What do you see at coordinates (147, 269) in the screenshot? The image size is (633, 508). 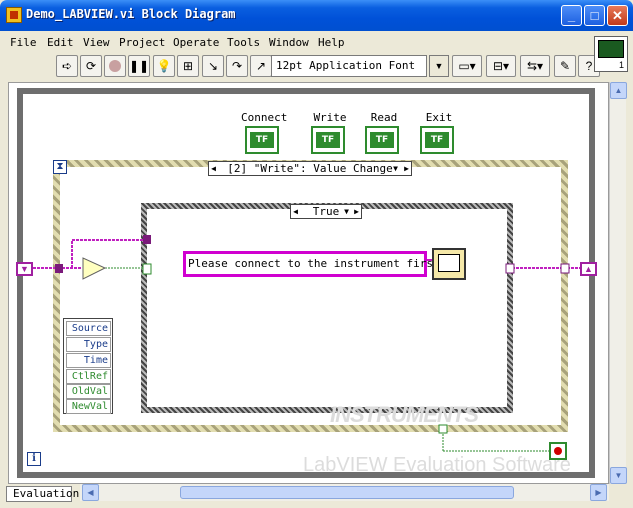 I see `case-selector-terminal` at bounding box center [147, 269].